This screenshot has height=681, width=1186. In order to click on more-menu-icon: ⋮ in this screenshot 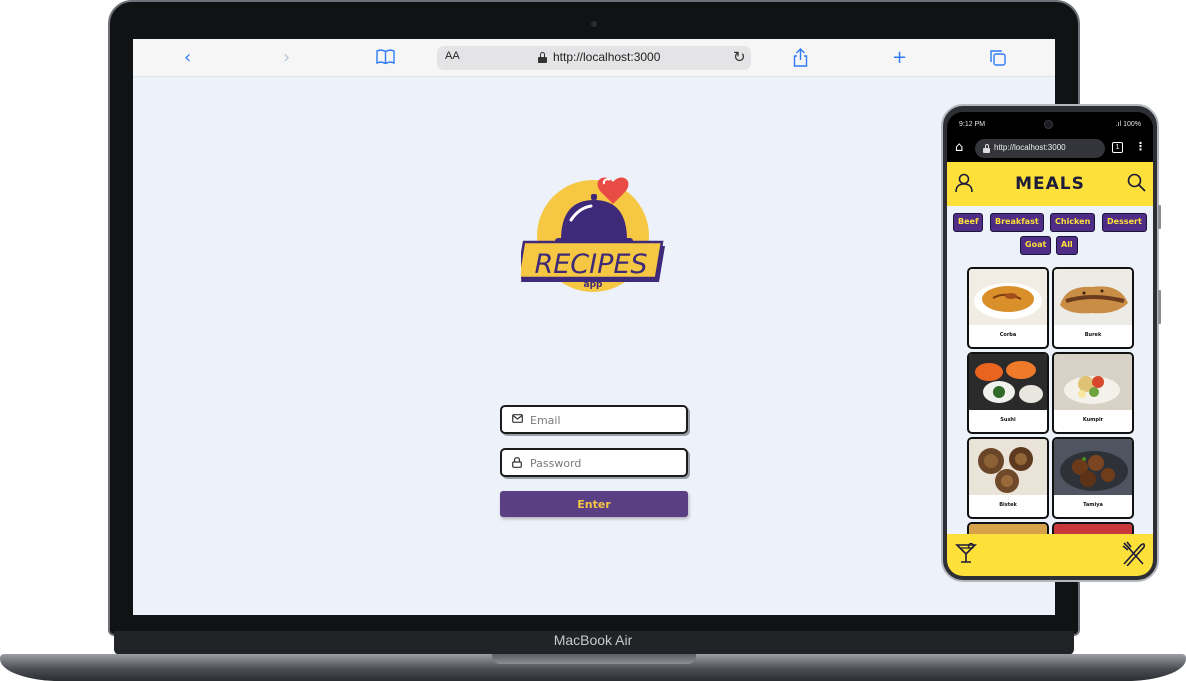, I will do `click(1140, 146)`.